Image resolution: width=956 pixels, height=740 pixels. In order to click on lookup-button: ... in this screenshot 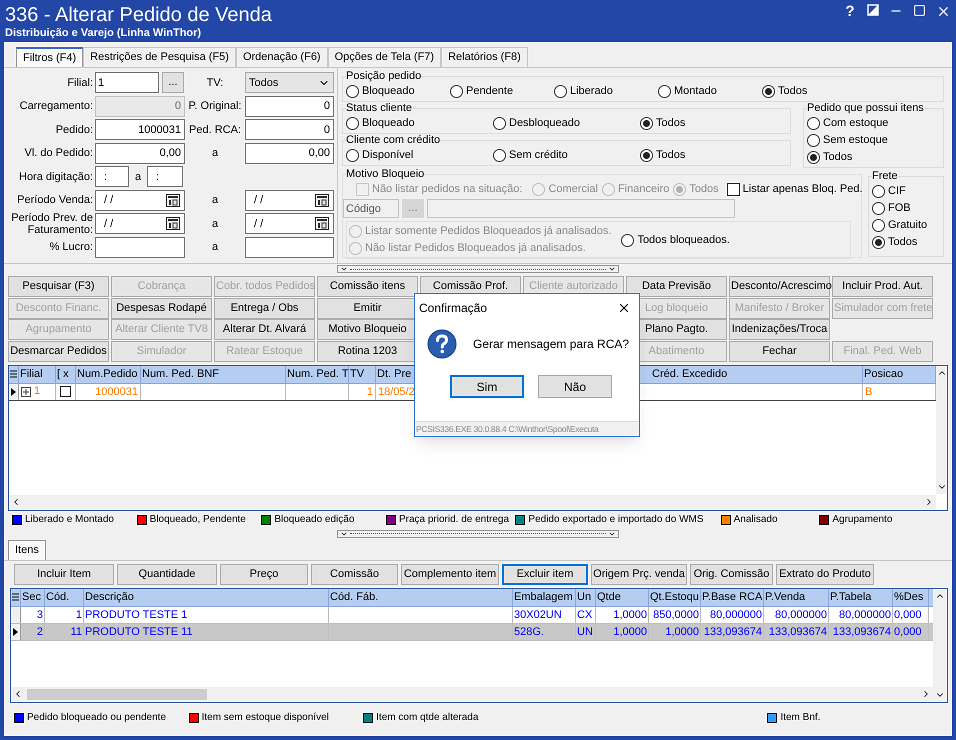, I will do `click(173, 83)`.